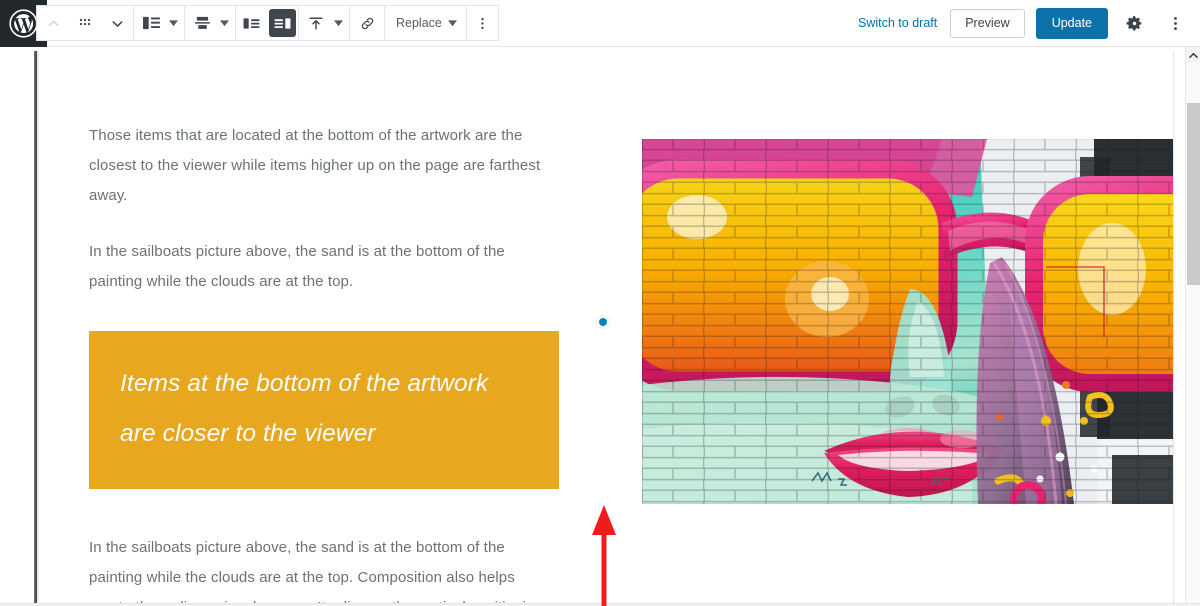 The height and width of the screenshot is (606, 1200). Describe the element at coordinates (151, 23) in the screenshot. I see `block-type-media-text-icon` at that location.